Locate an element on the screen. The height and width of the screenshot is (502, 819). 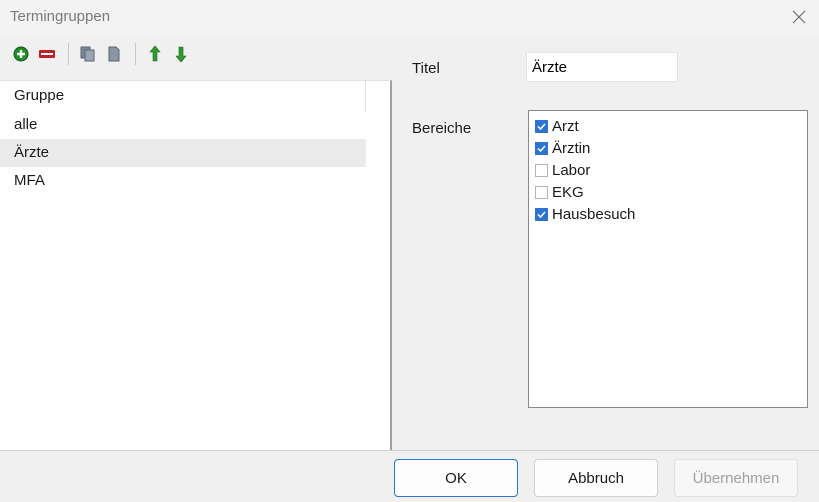
area-checkbox-hausbesuch: Hausbesuch is located at coordinates (585, 214).